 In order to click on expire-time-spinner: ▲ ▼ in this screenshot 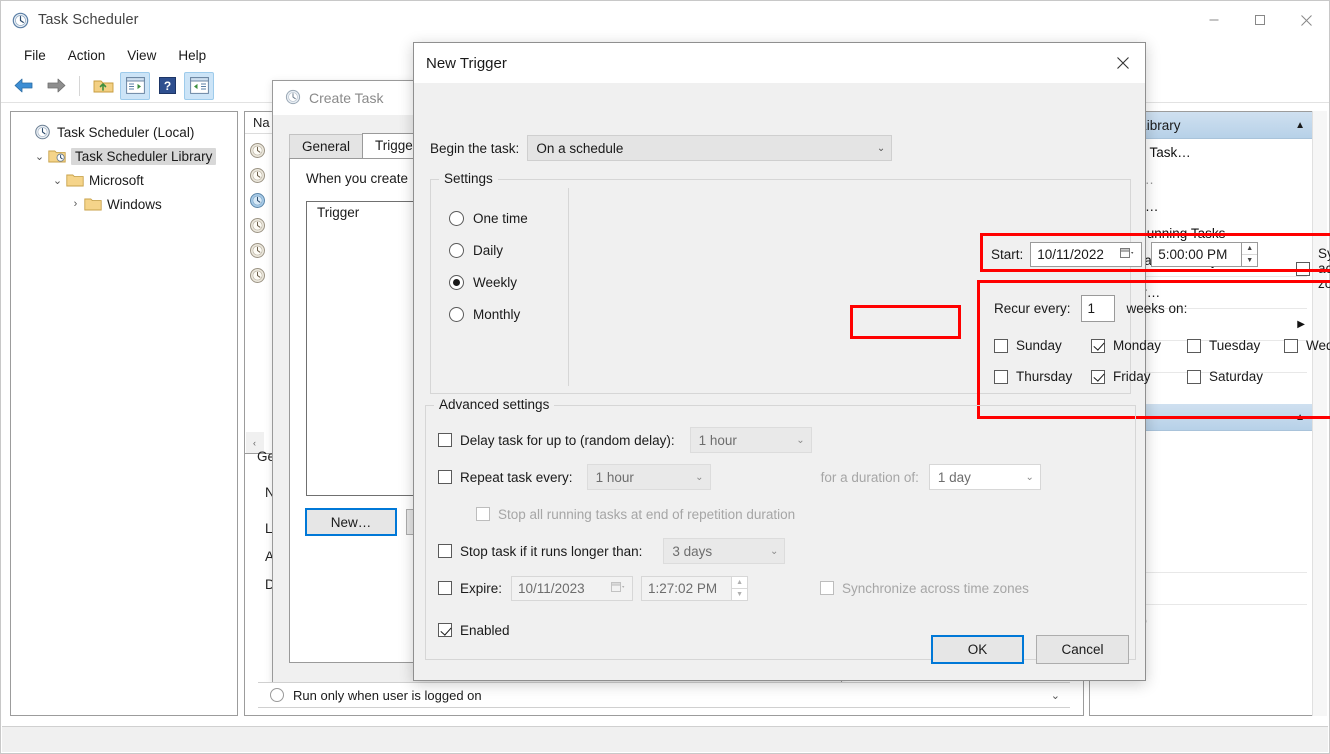, I will do `click(740, 588)`.